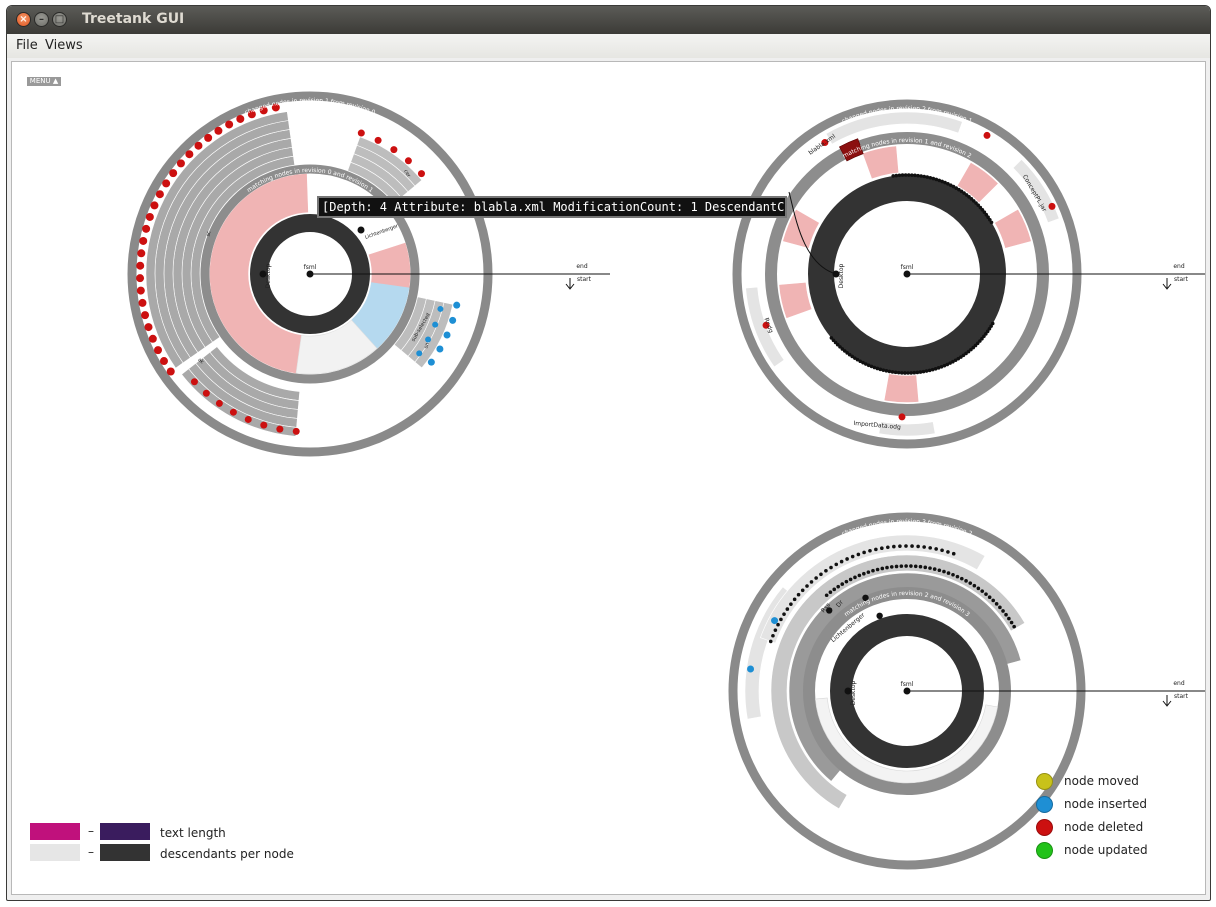 The height and width of the screenshot is (907, 1216). Describe the element at coordinates (1044, 827) in the screenshot. I see `node-deleted-dot` at that location.